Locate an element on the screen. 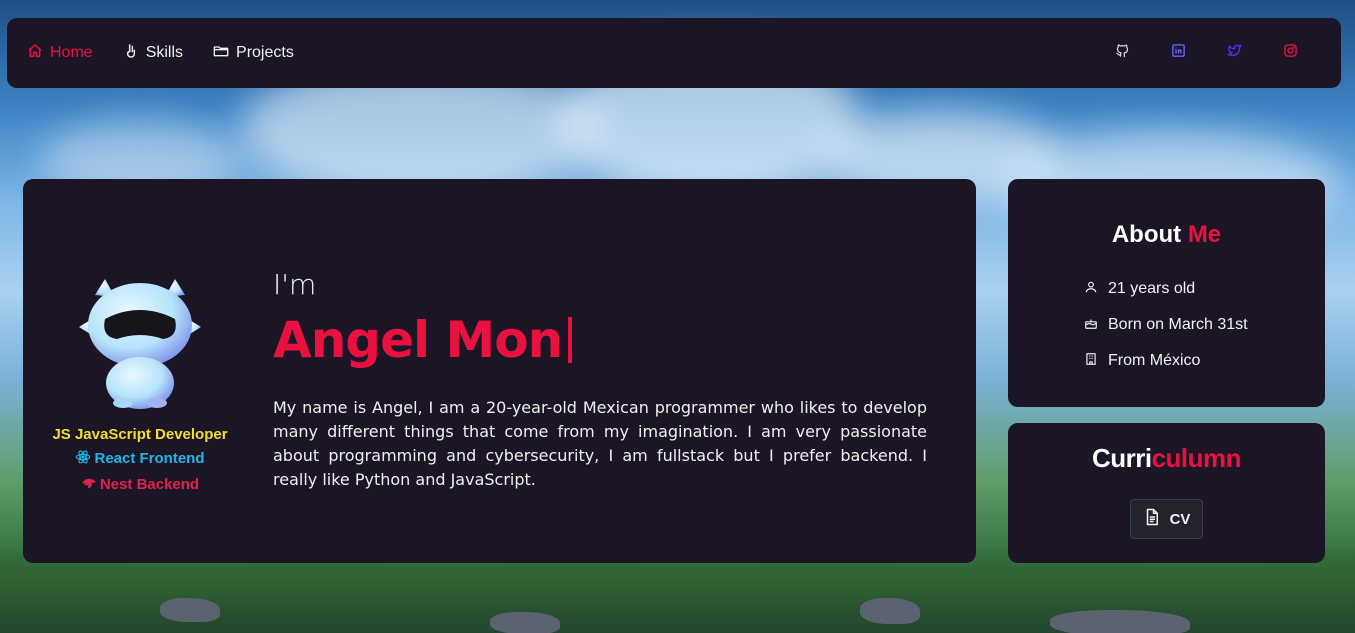 This screenshot has width=1355, height=633. tag-javascript-label: JavaScript Developer is located at coordinates (151, 434).